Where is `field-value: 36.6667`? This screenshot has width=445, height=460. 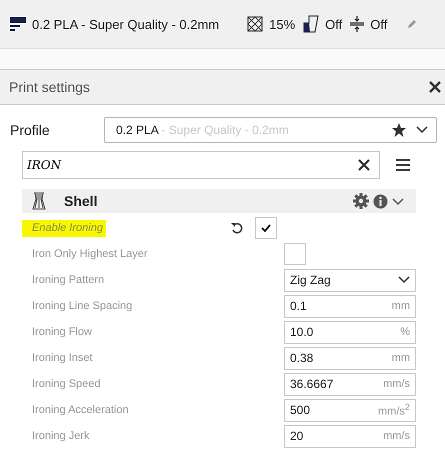
field-value: 36.6667 is located at coordinates (312, 384).